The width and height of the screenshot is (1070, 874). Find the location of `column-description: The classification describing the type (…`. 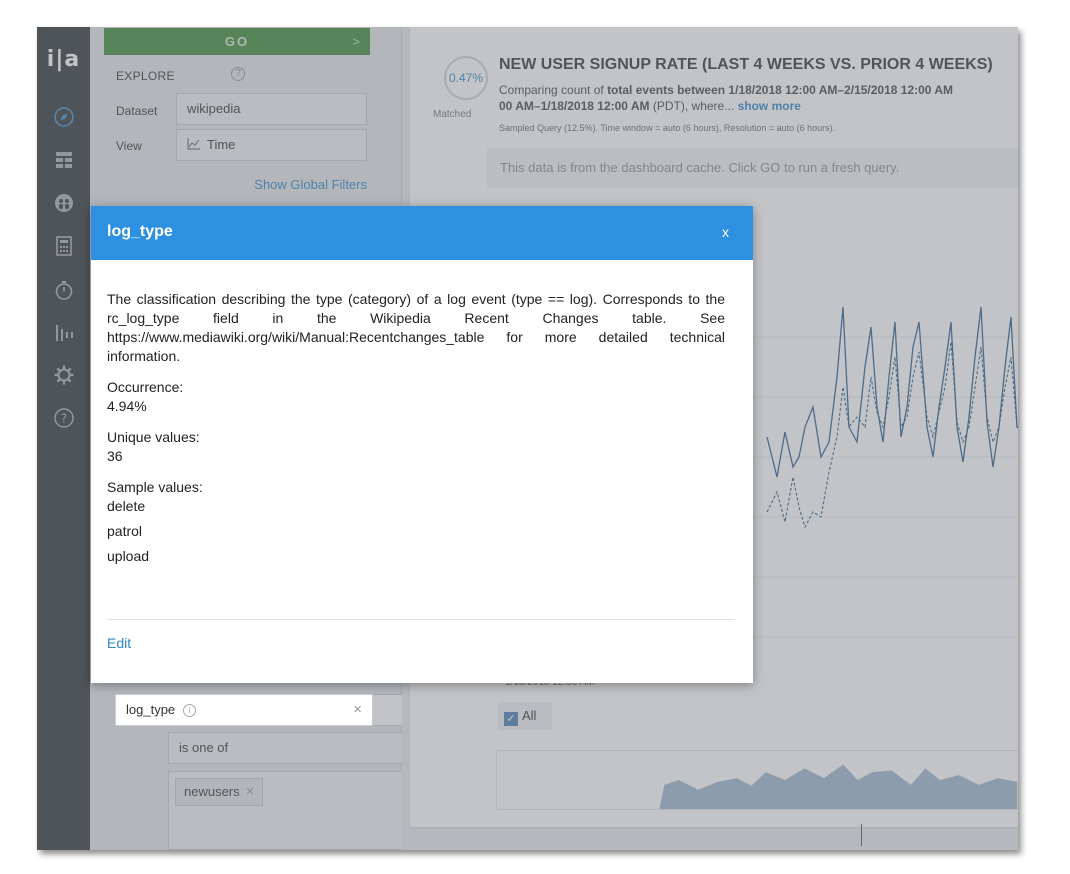

column-description: The classification describing the type (… is located at coordinates (416, 327).